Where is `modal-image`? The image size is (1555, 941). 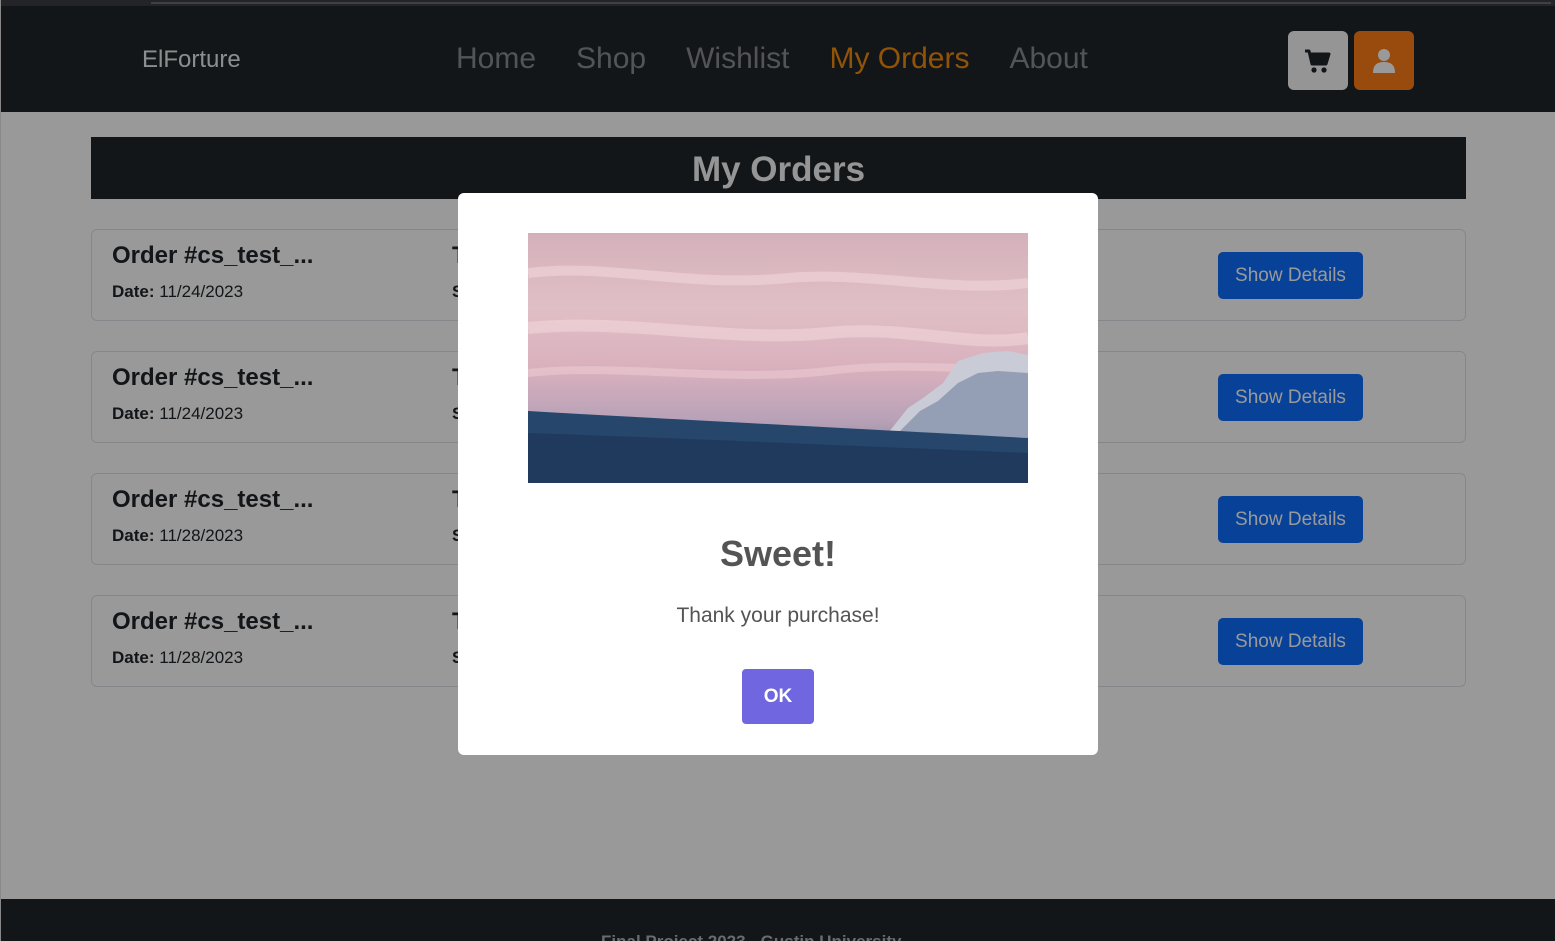 modal-image is located at coordinates (778, 358).